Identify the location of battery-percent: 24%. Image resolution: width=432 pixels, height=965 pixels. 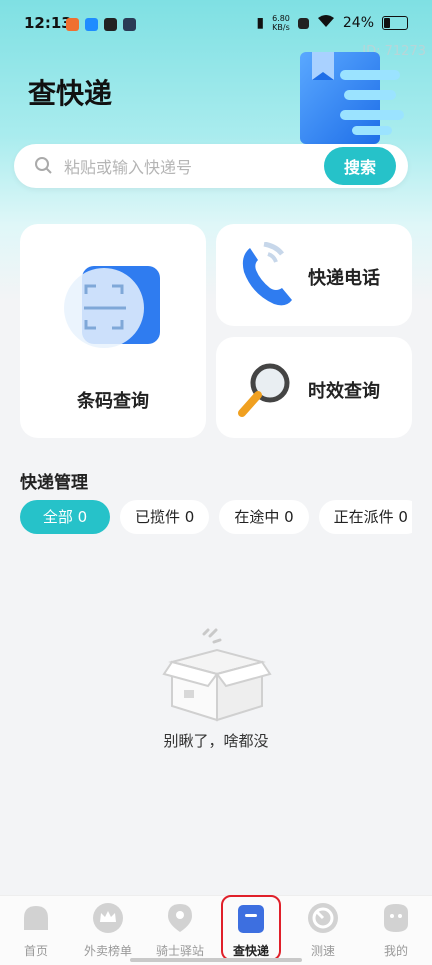
(358, 23).